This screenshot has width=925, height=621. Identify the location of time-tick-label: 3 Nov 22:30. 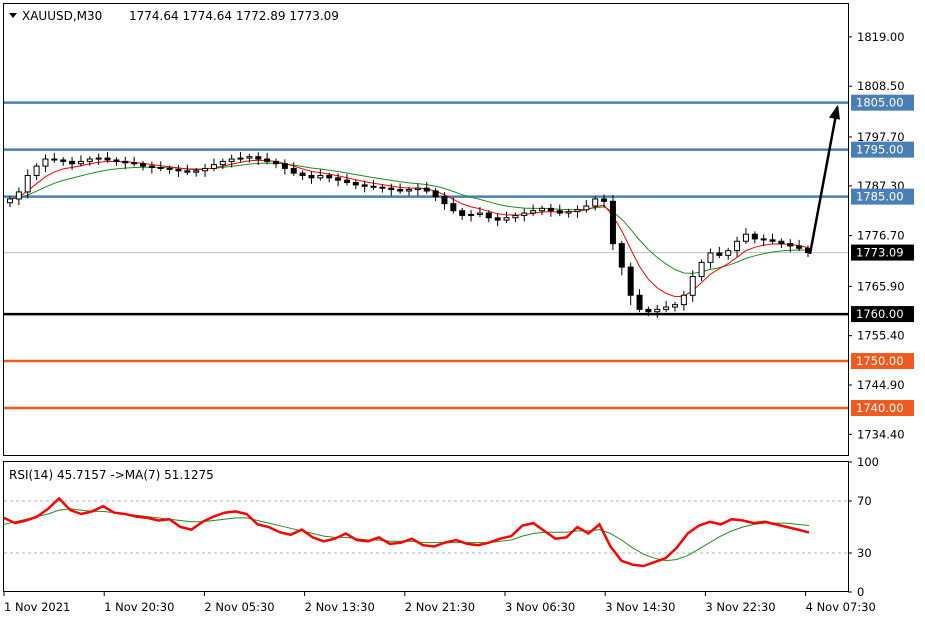
(740, 607).